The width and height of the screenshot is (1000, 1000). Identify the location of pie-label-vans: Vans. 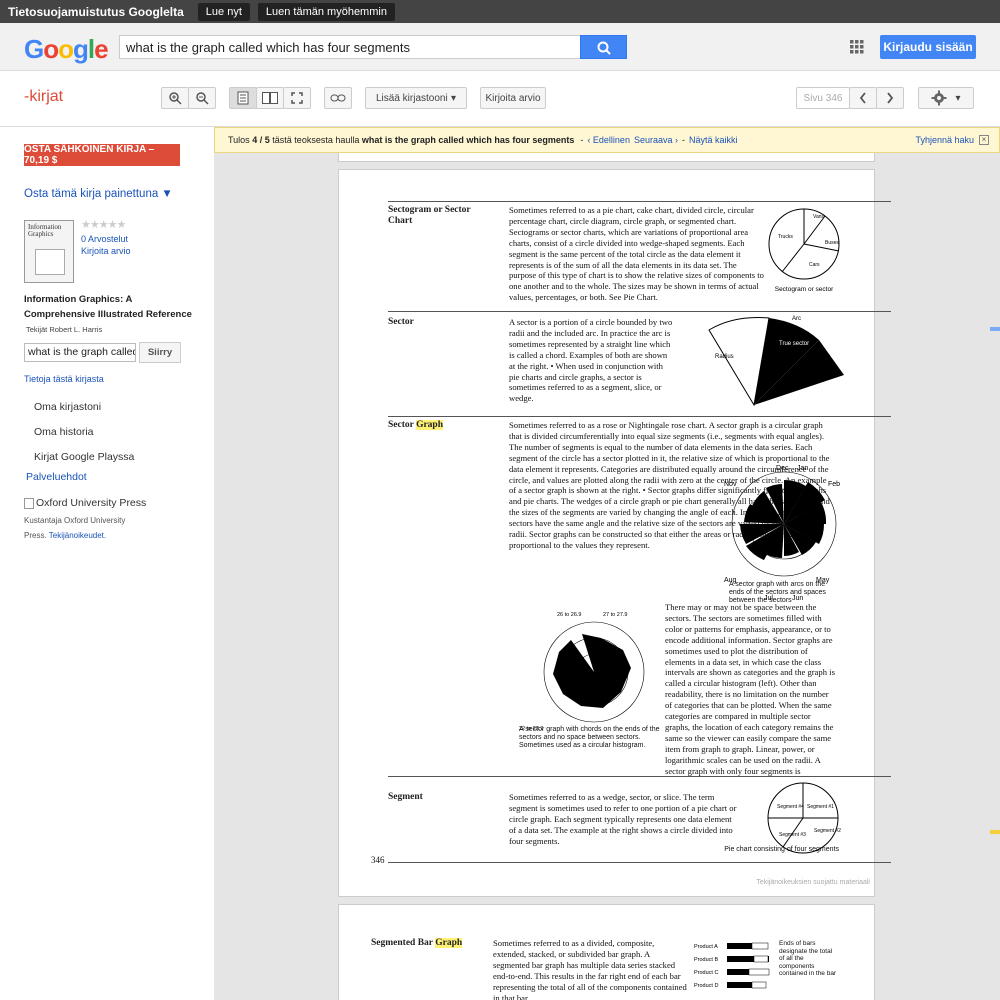
(819, 217).